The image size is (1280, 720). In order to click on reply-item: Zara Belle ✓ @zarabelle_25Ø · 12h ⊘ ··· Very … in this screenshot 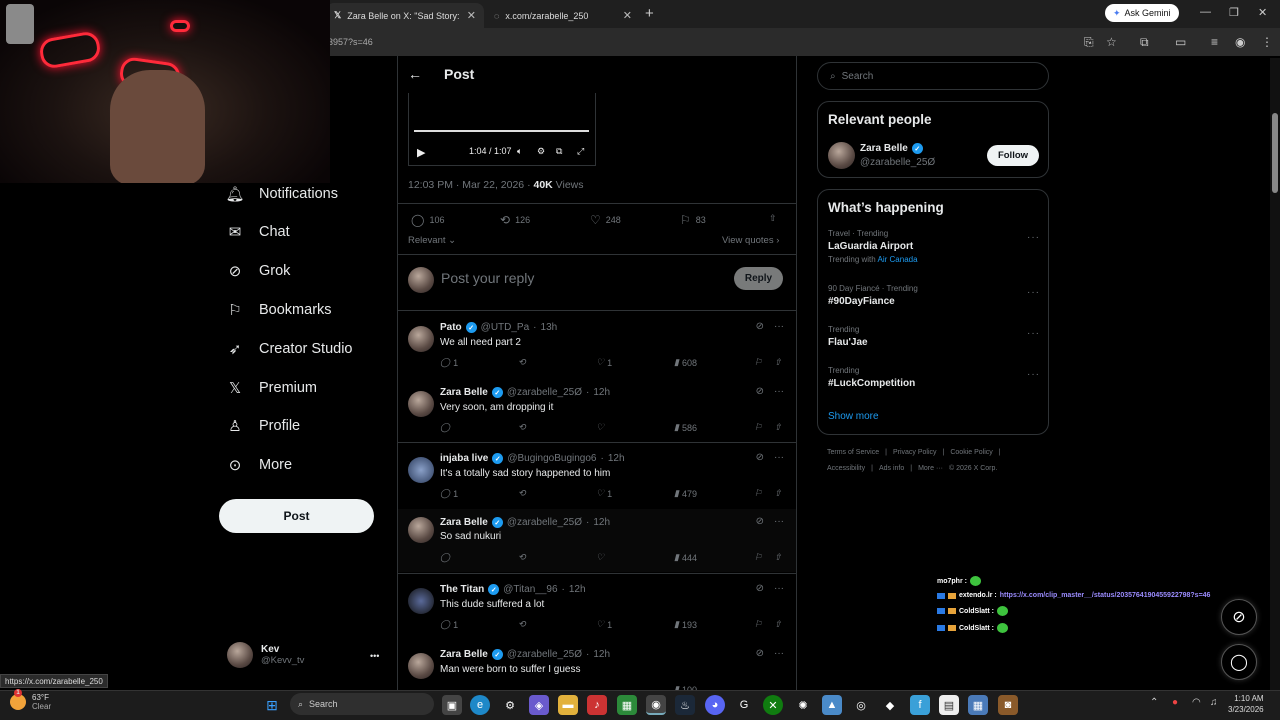, I will do `click(597, 412)`.